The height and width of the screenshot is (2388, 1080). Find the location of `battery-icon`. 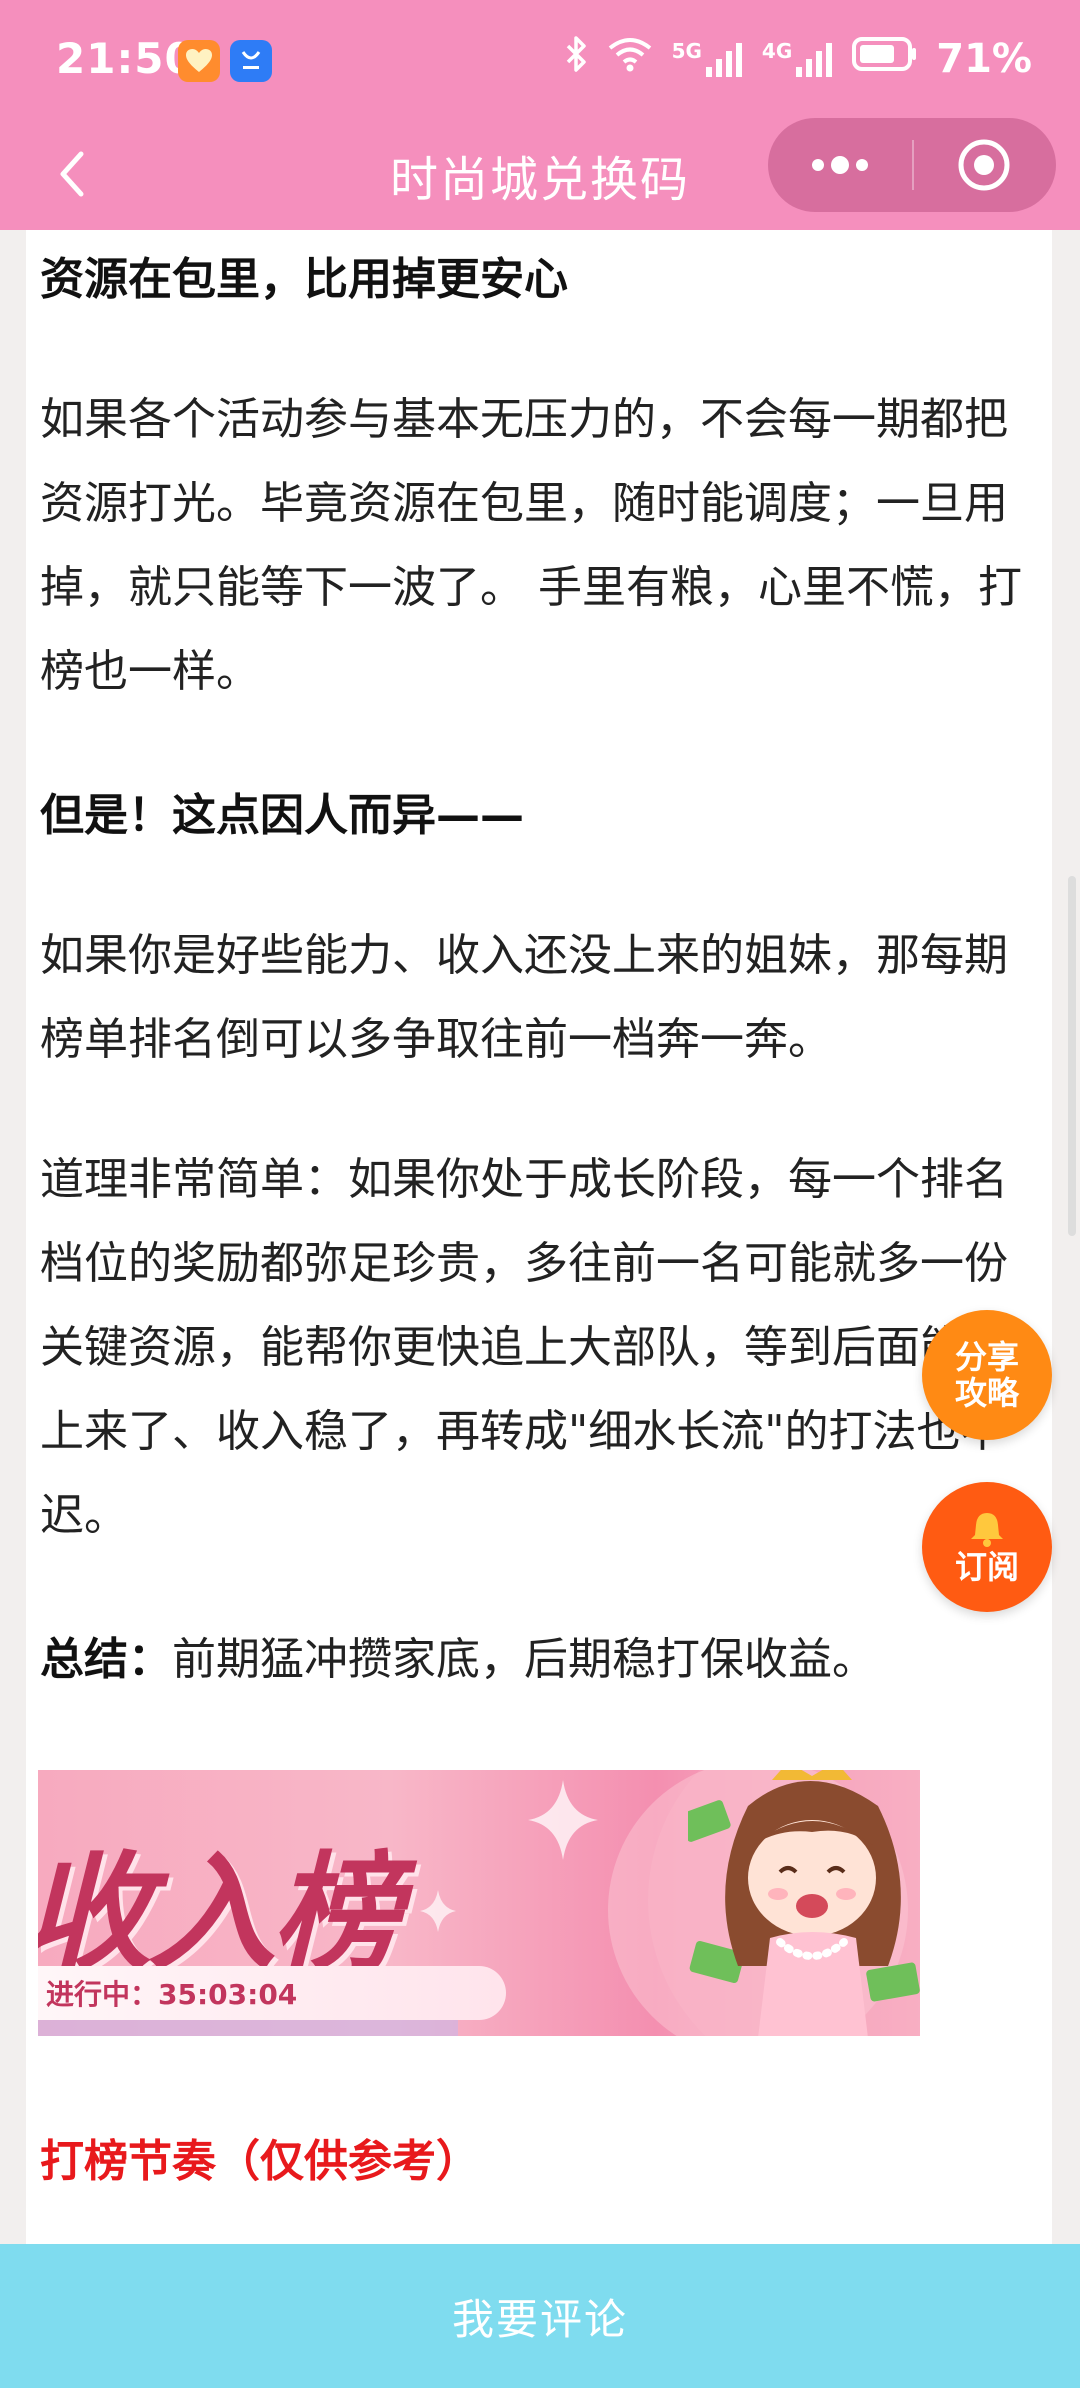

battery-icon is located at coordinates (885, 59).